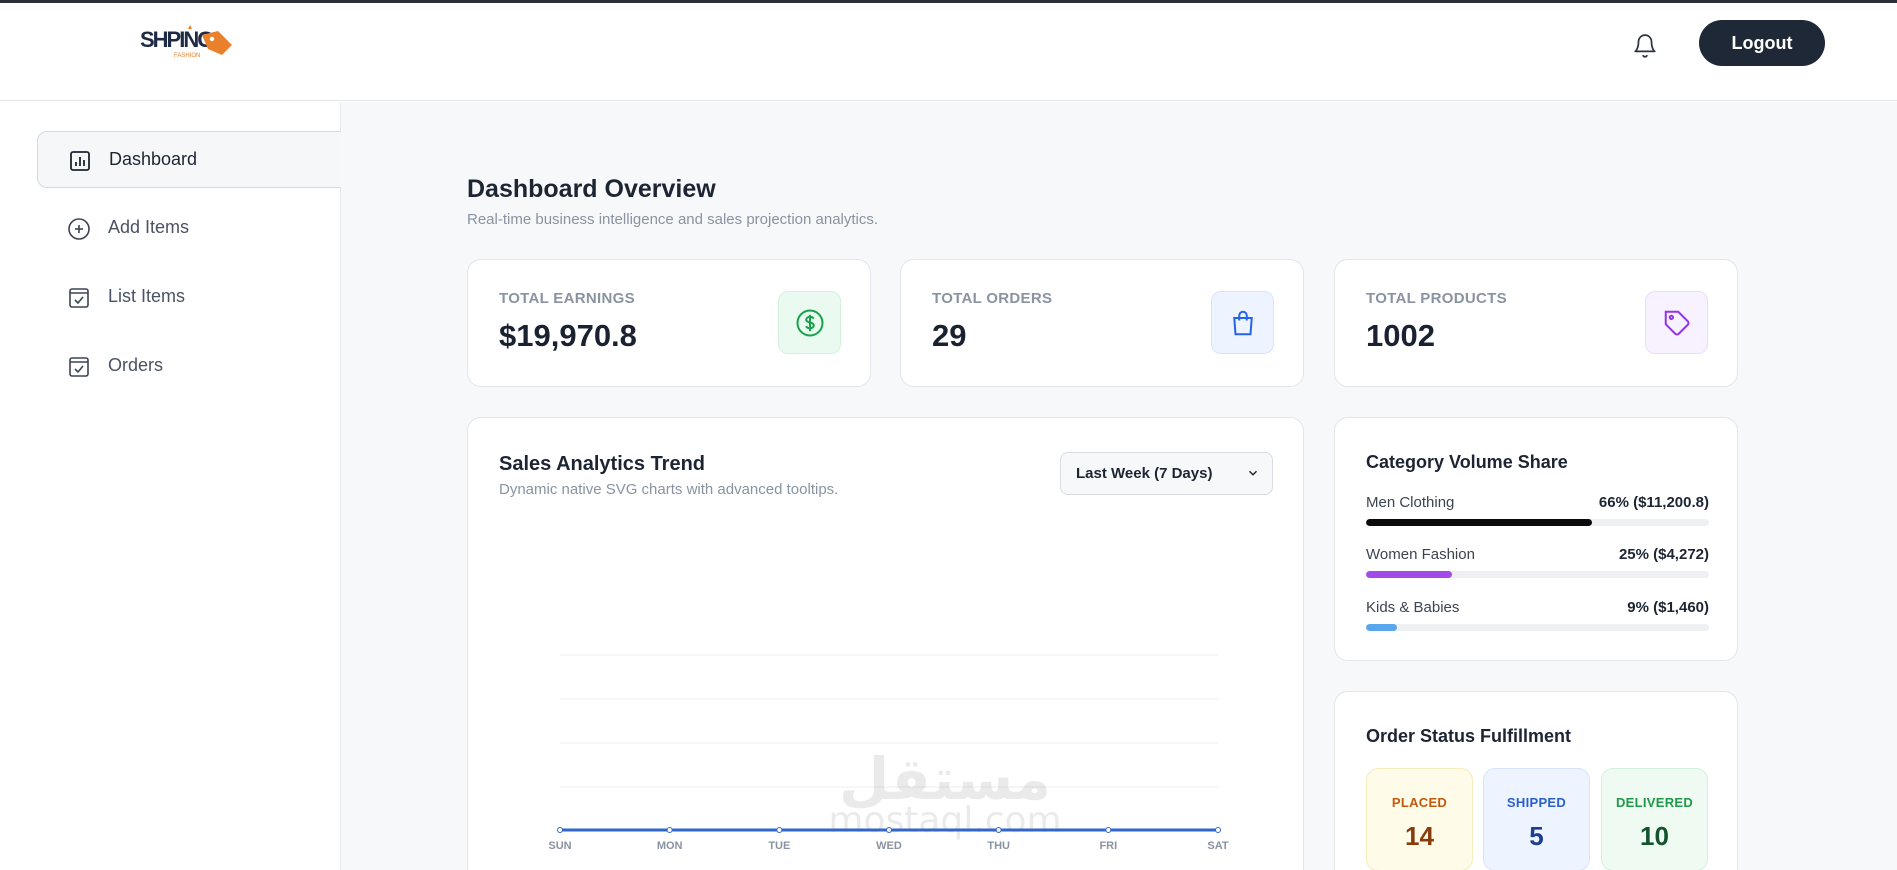  What do you see at coordinates (1420, 554) in the screenshot?
I see `category-name: Women Fashion` at bounding box center [1420, 554].